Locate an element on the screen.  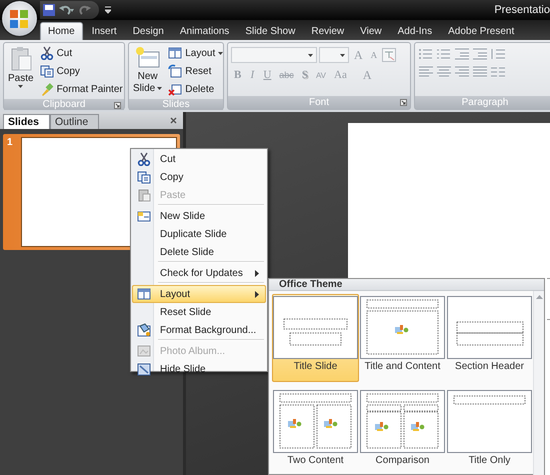
ribbon-command: Cut is located at coordinates (81, 53).